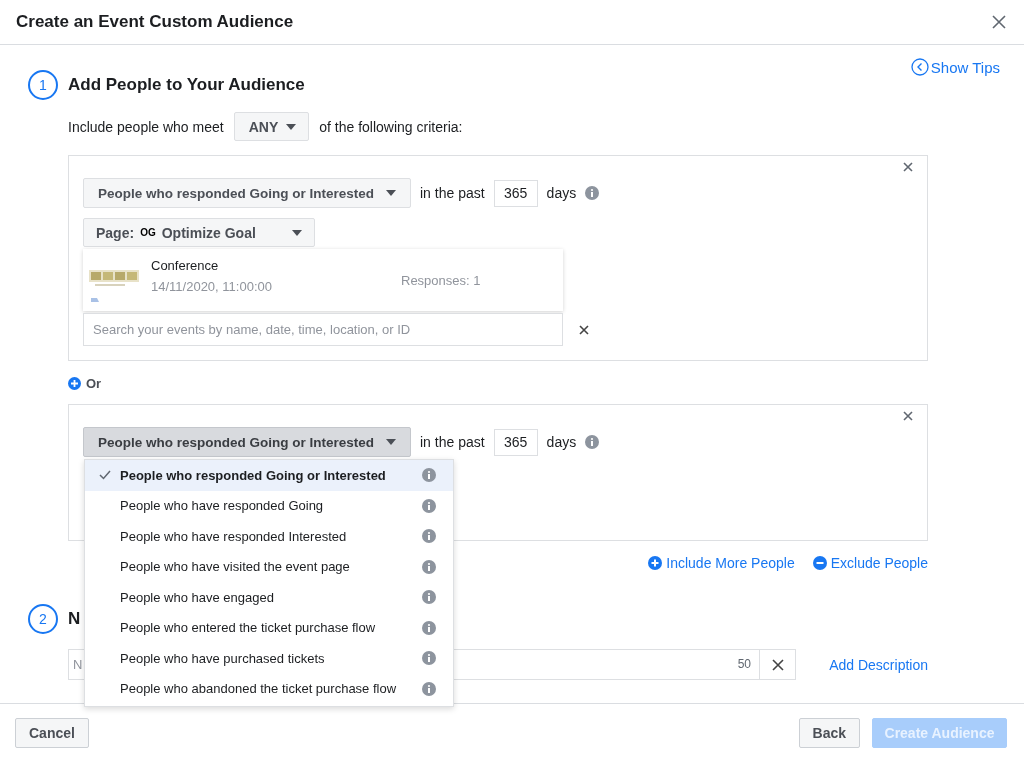 Image resolution: width=1024 pixels, height=761 pixels. What do you see at coordinates (323, 280) in the screenshot?
I see `event-card: Conference 14/11/2020, 11:00:00 Responses: 1` at bounding box center [323, 280].